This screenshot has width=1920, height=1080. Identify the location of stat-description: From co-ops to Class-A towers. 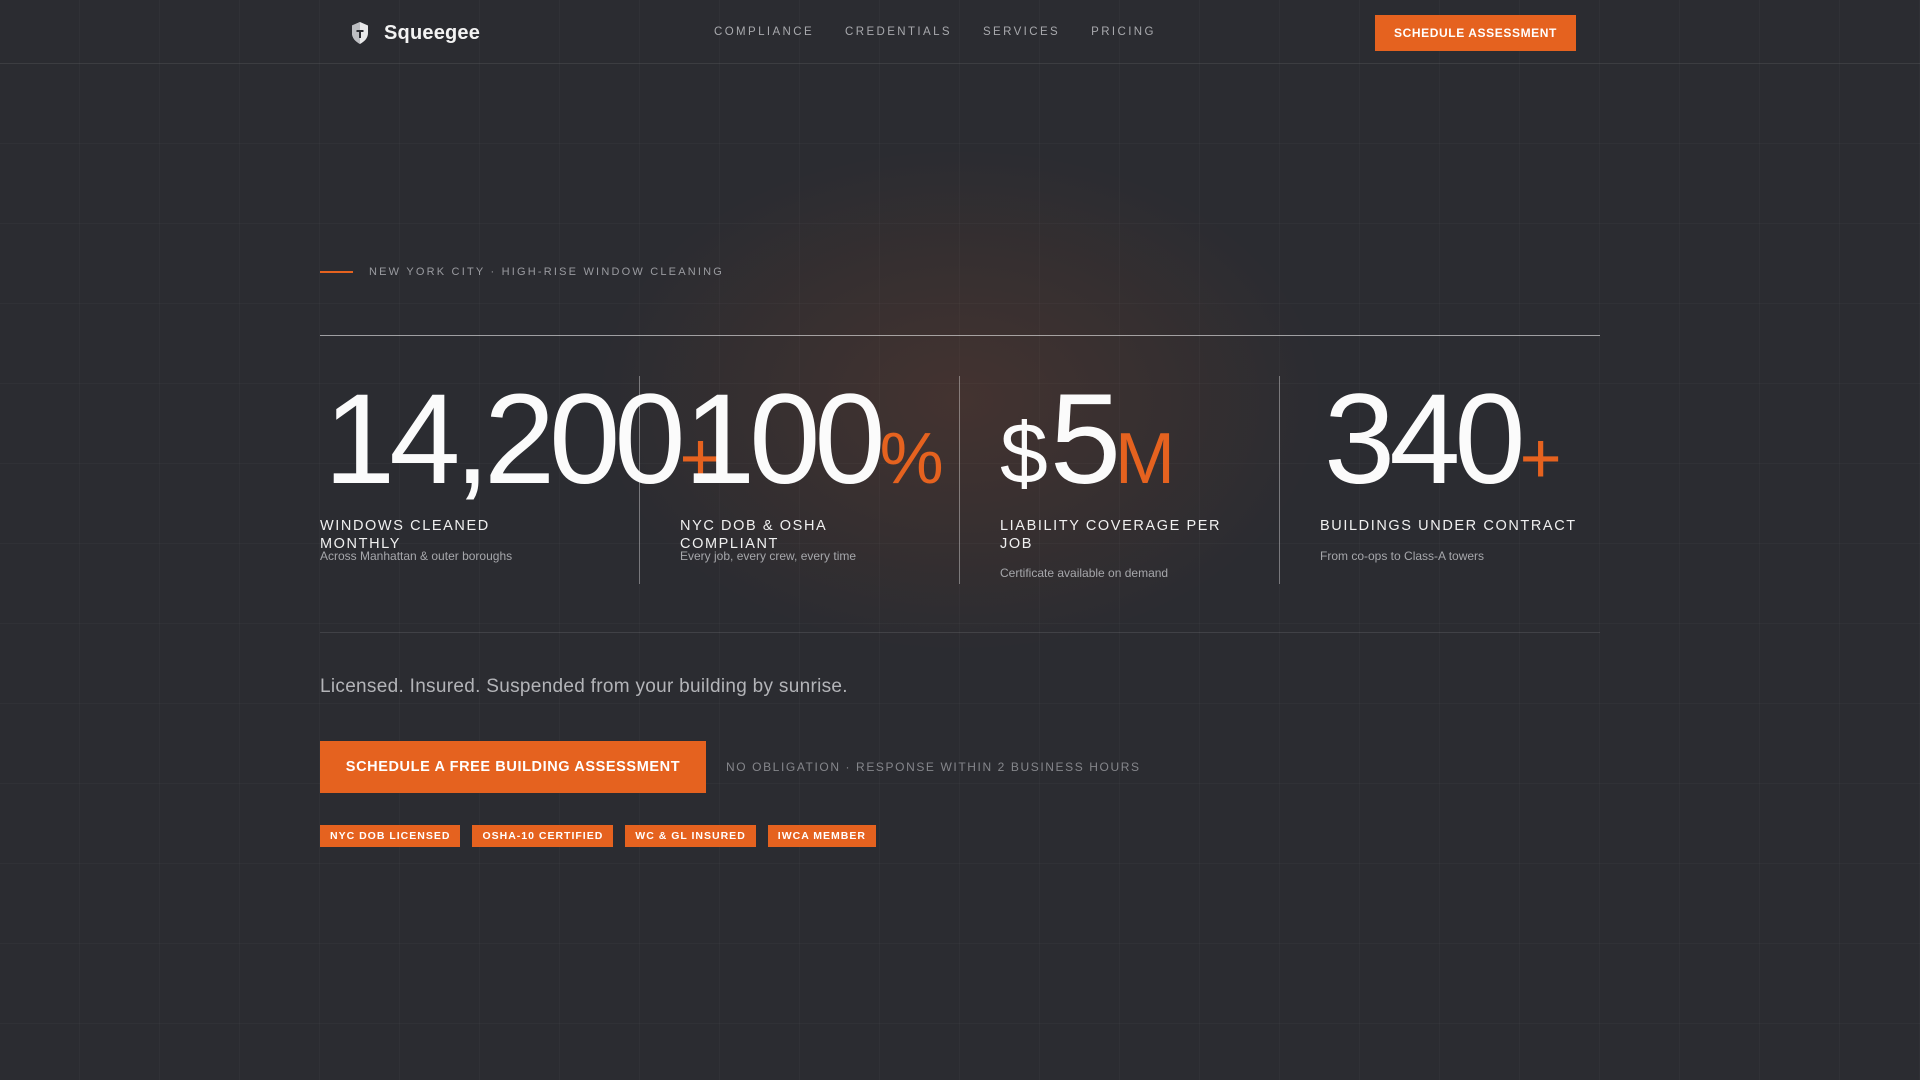
(1402, 556).